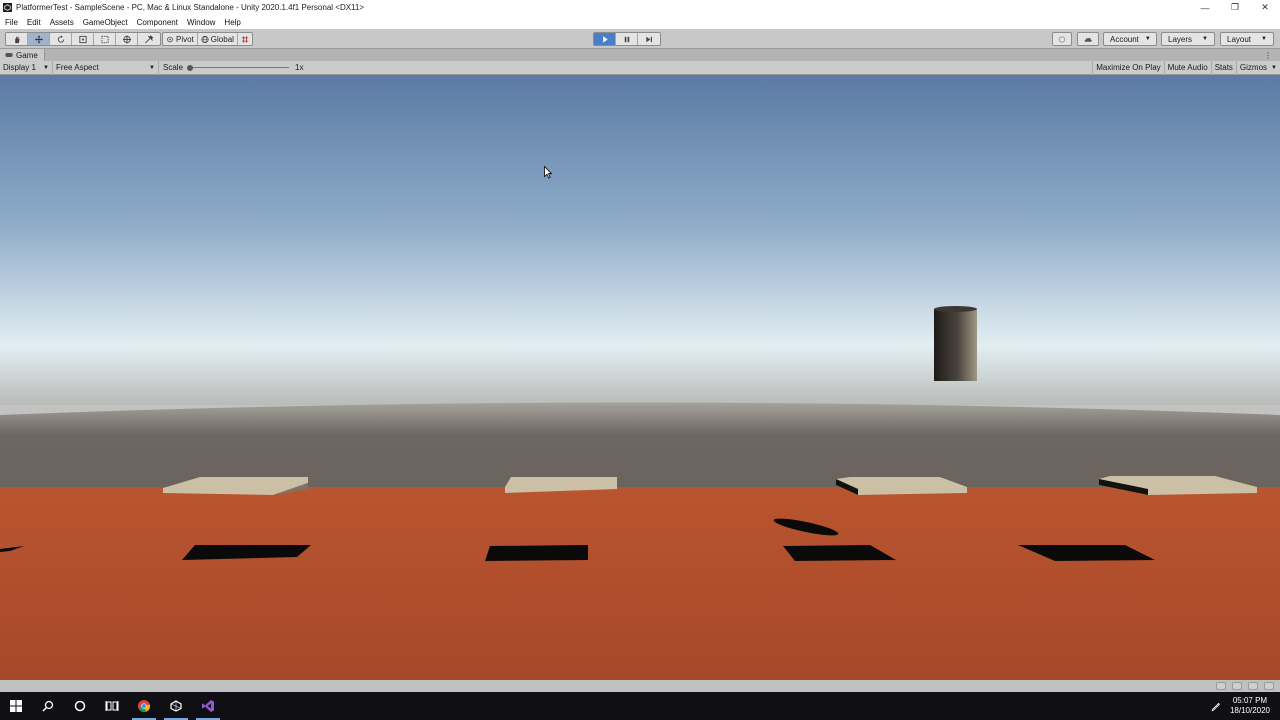 The width and height of the screenshot is (1280, 720). Describe the element at coordinates (176, 706) in the screenshot. I see `unity-taskbar-button` at that location.